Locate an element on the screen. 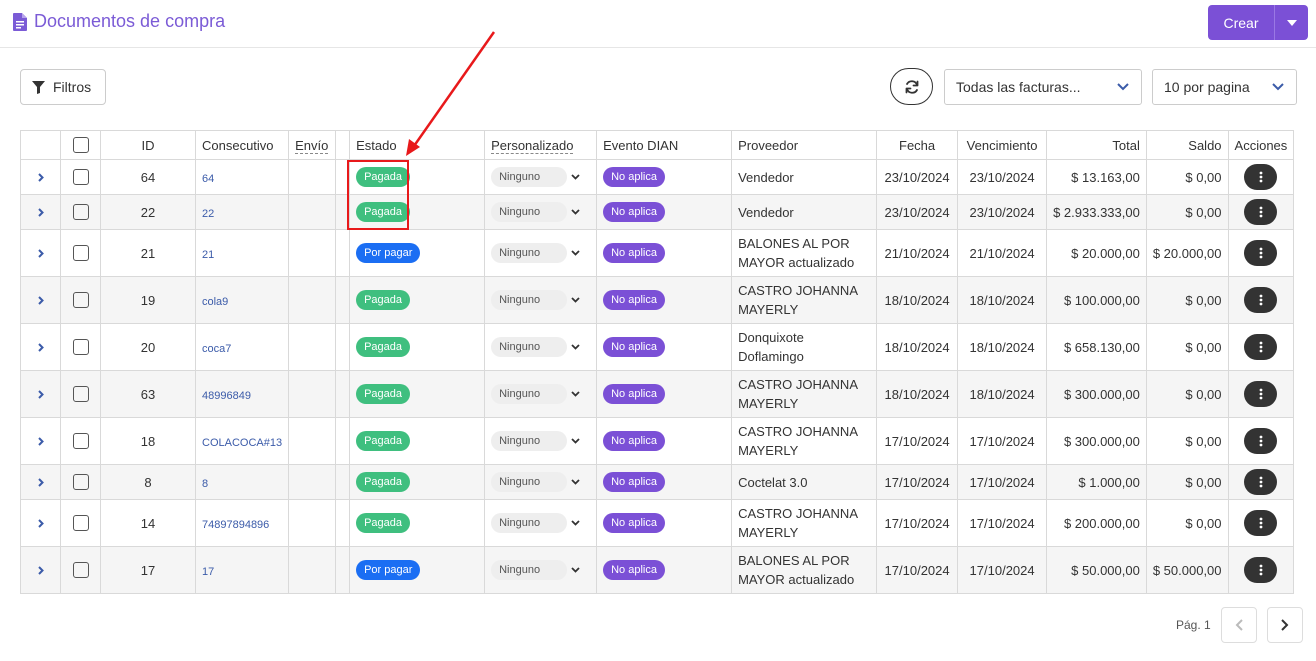  header-saldo: Saldo is located at coordinates (1187, 145).